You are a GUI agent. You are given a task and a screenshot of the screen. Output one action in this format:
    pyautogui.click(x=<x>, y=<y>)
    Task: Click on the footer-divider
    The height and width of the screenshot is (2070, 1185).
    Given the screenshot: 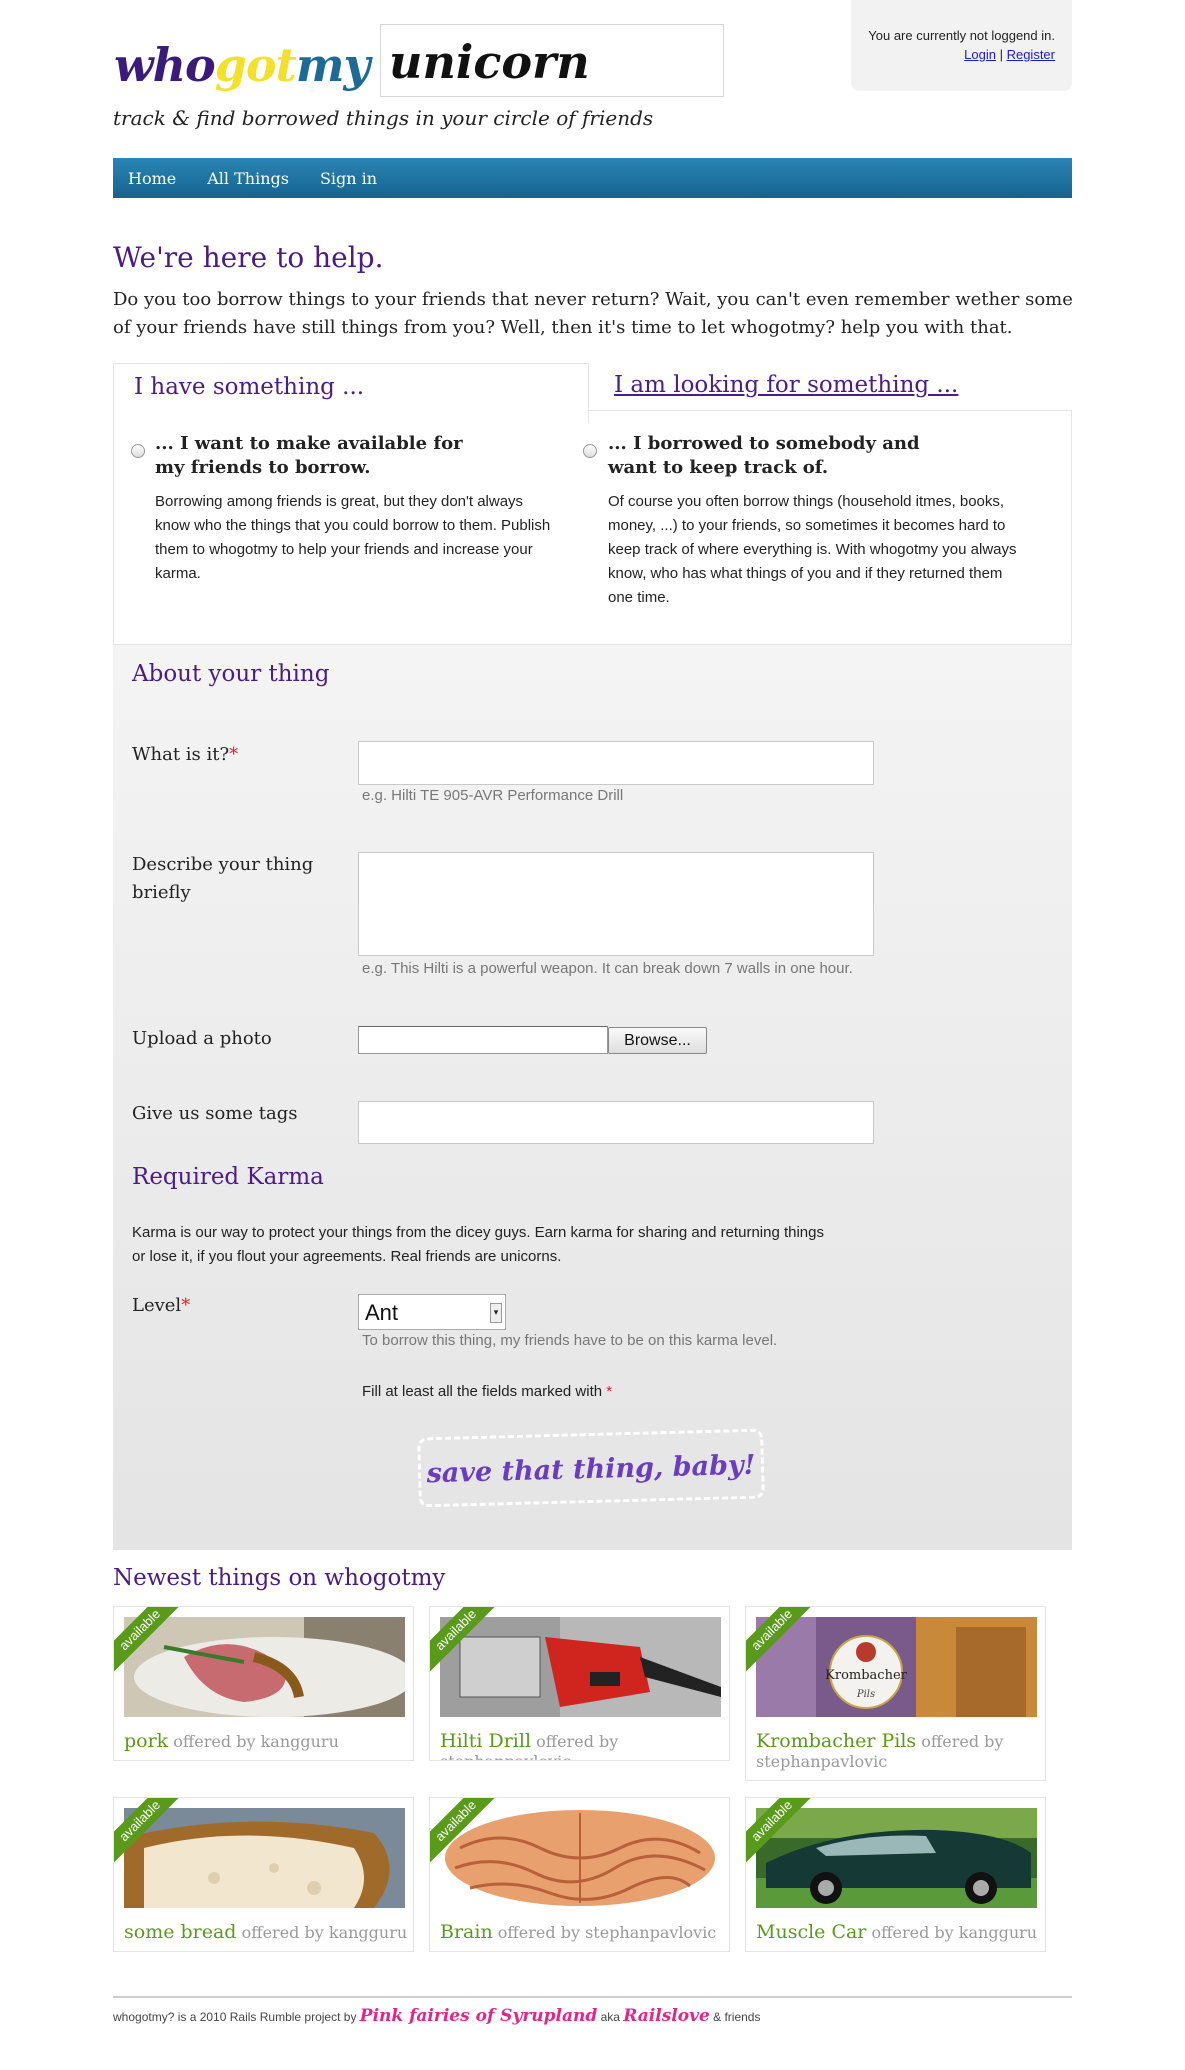 What is the action you would take?
    pyautogui.click(x=592, y=1997)
    